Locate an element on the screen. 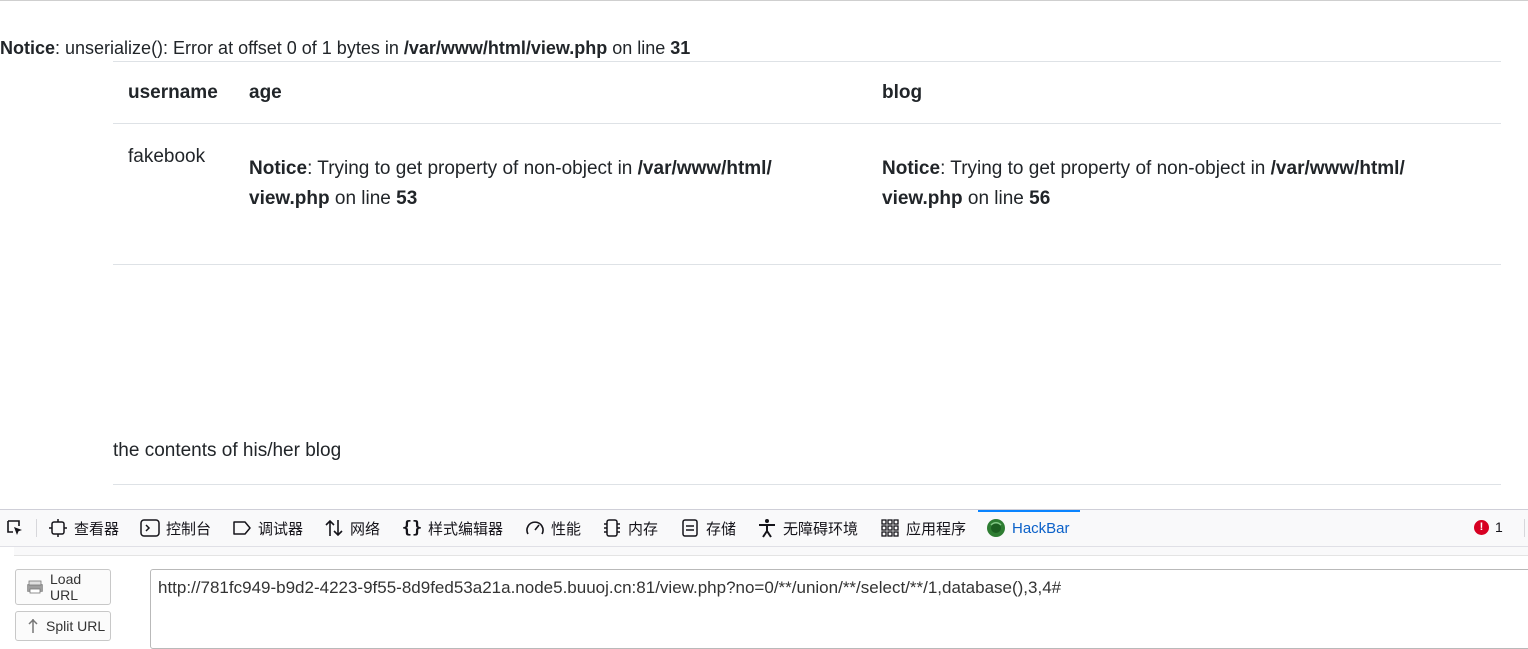 The height and width of the screenshot is (649, 1528). element-picker-icon is located at coordinates (15, 528).